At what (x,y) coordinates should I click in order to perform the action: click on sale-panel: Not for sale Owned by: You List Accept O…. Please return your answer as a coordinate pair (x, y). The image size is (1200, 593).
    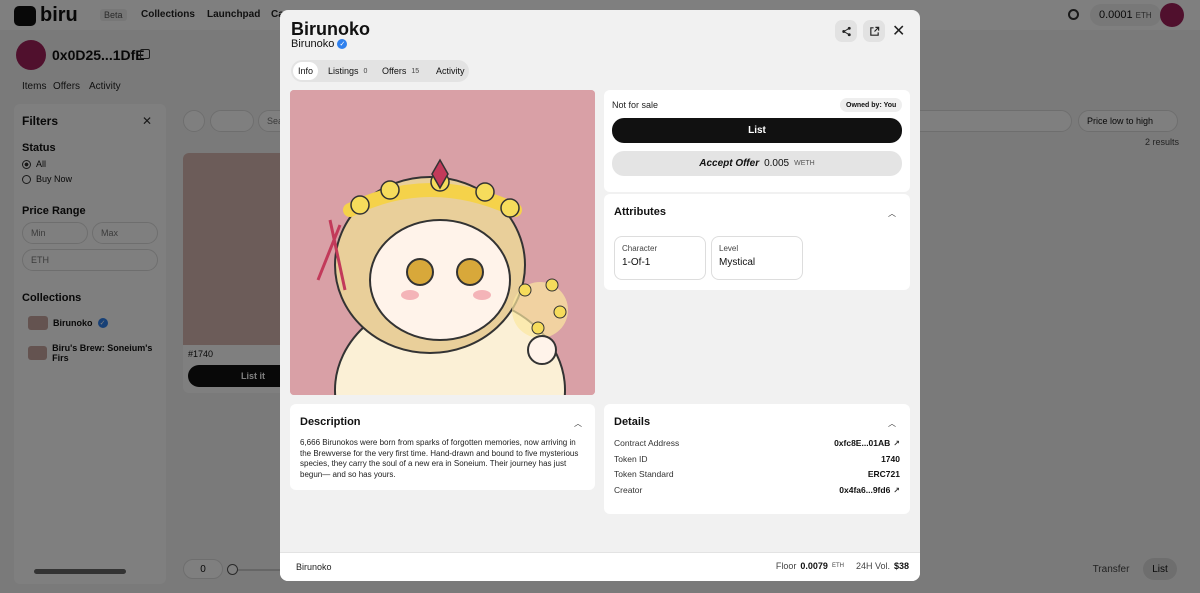
    Looking at the image, I should click on (757, 141).